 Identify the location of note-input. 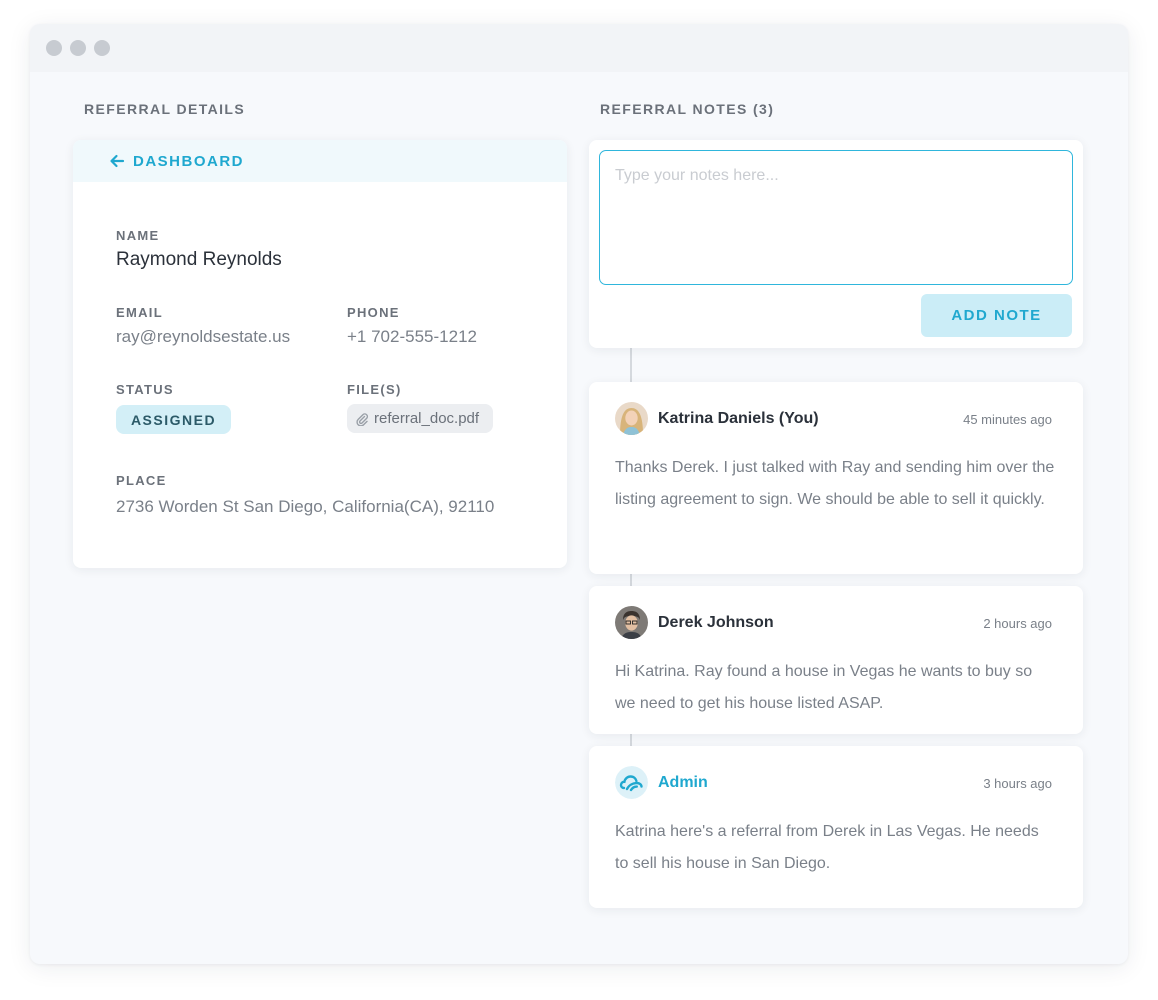
(836, 217).